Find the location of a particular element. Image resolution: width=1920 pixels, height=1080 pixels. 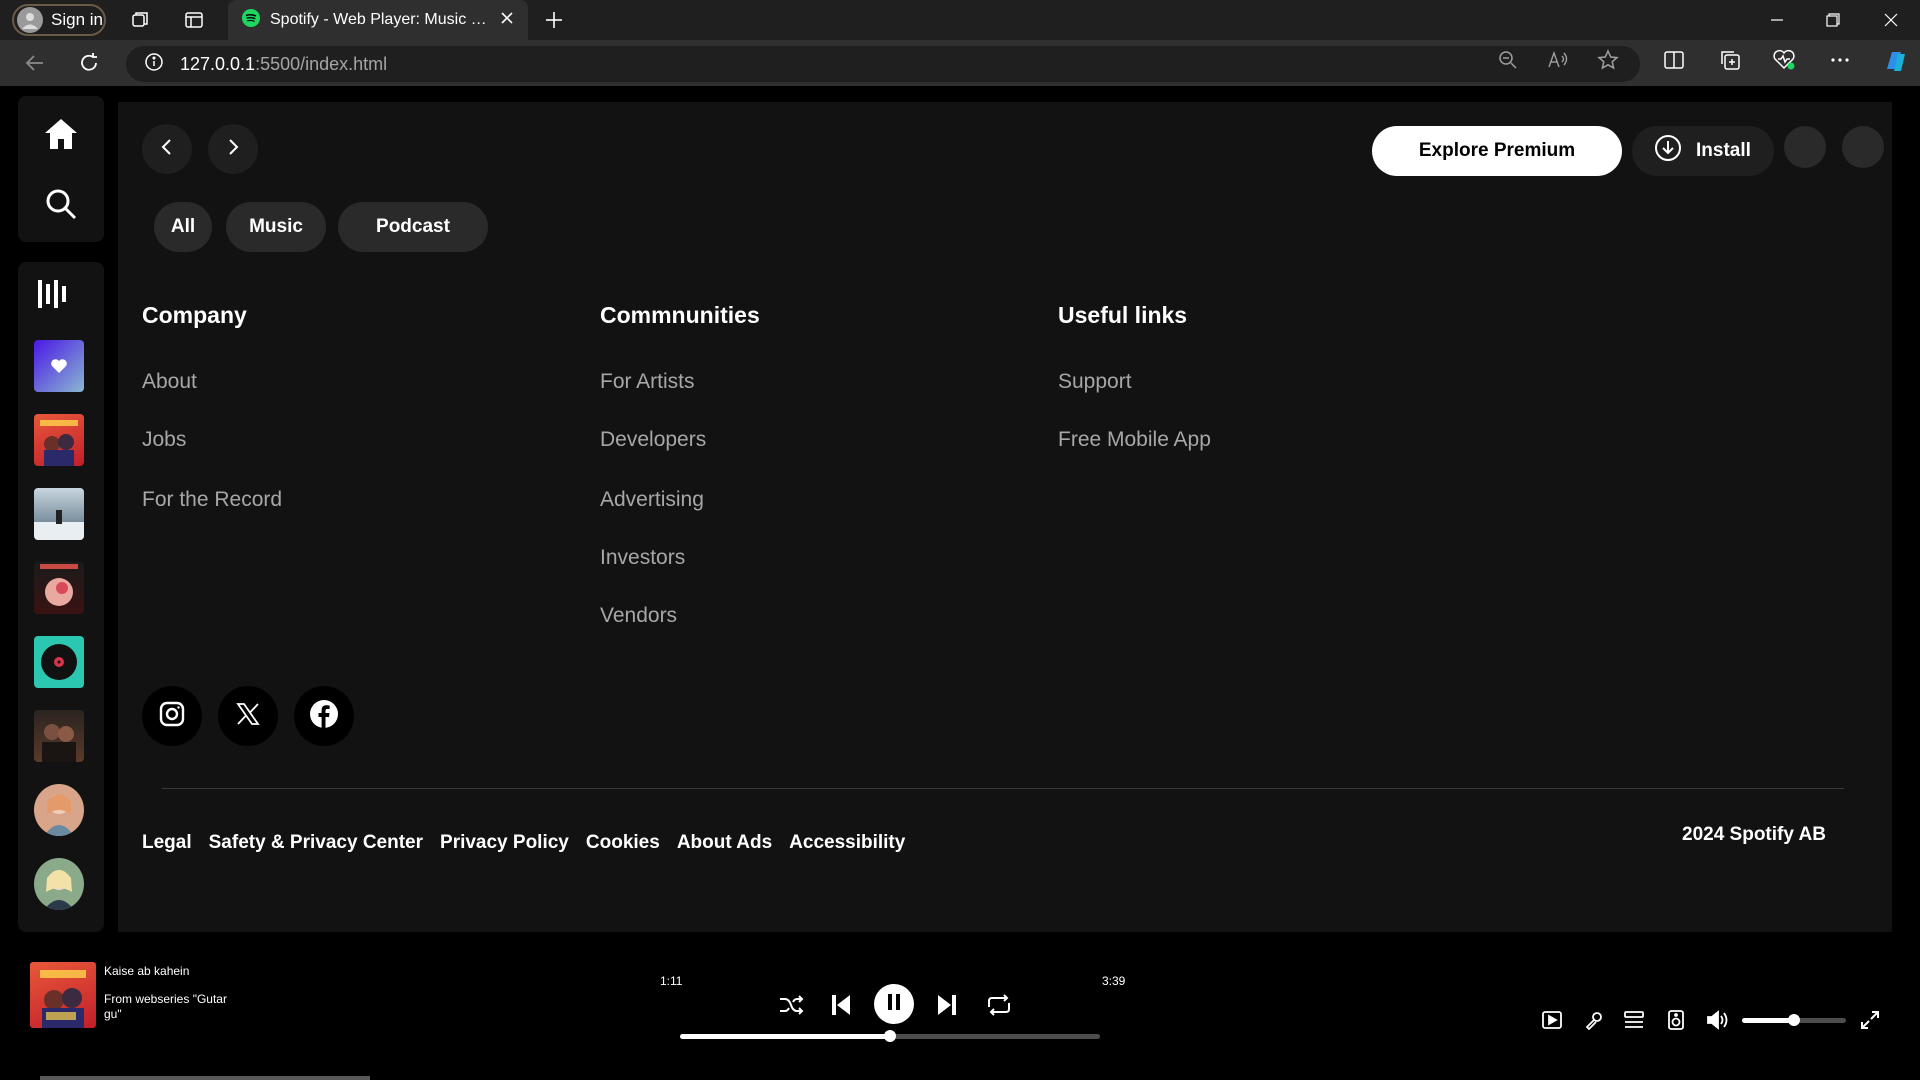

url-field: 127.0.0.1:5500/index.html is located at coordinates (883, 64).